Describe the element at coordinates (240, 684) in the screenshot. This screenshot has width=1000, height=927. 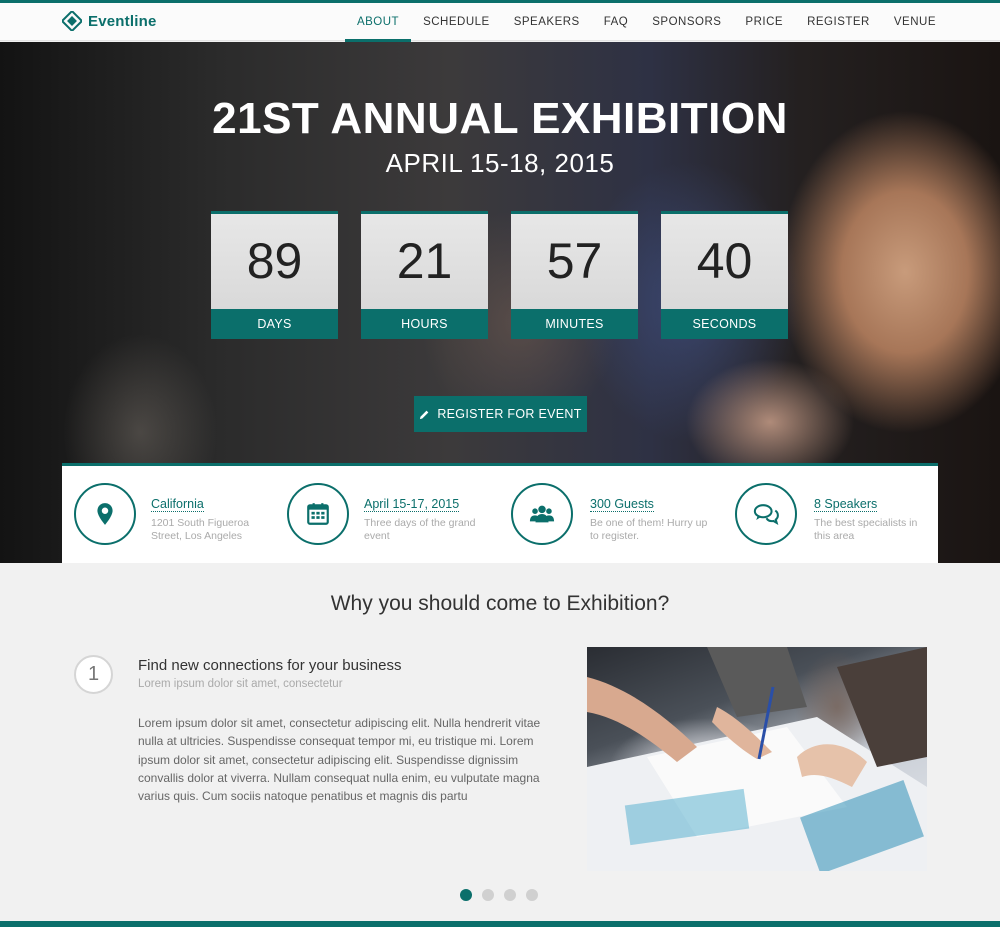
I see `step-subtitle: Lorem ipsum dolor sit amet, consectetur` at that location.